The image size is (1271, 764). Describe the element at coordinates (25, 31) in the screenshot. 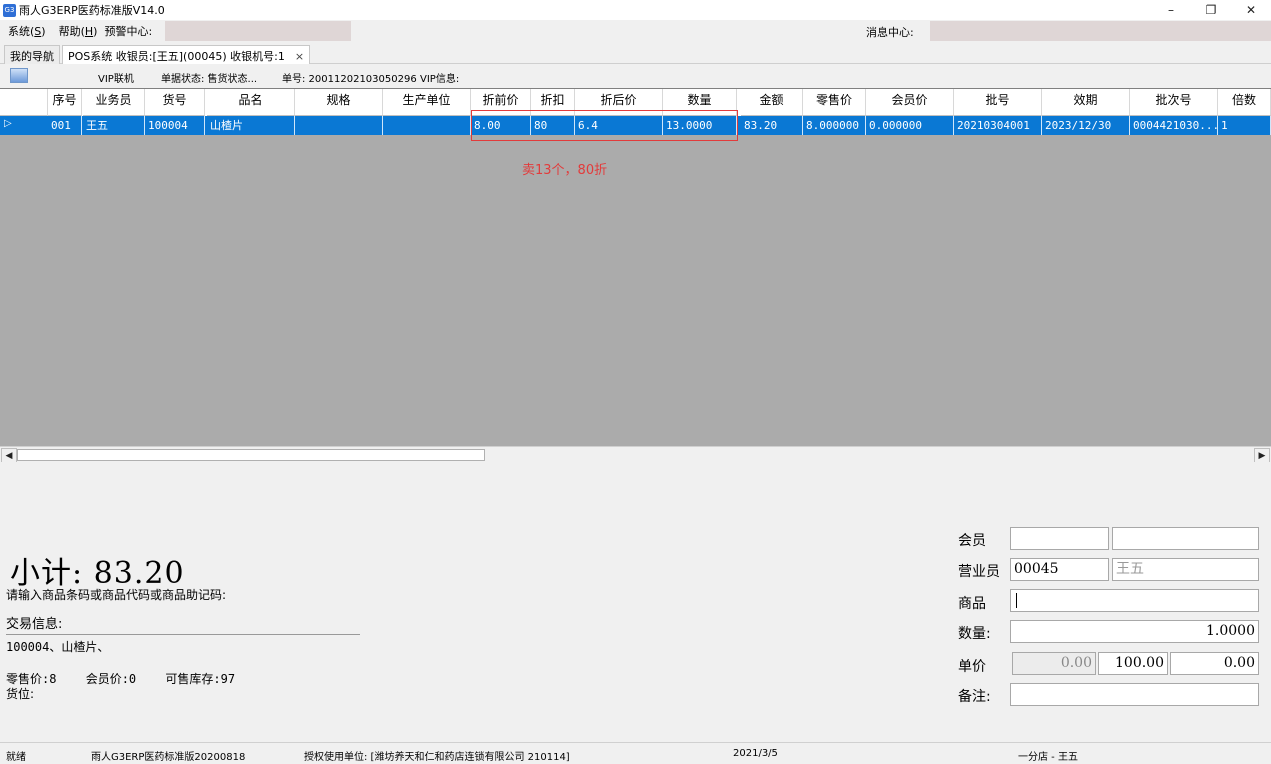

I see `menu-system: 系统(S)` at that location.